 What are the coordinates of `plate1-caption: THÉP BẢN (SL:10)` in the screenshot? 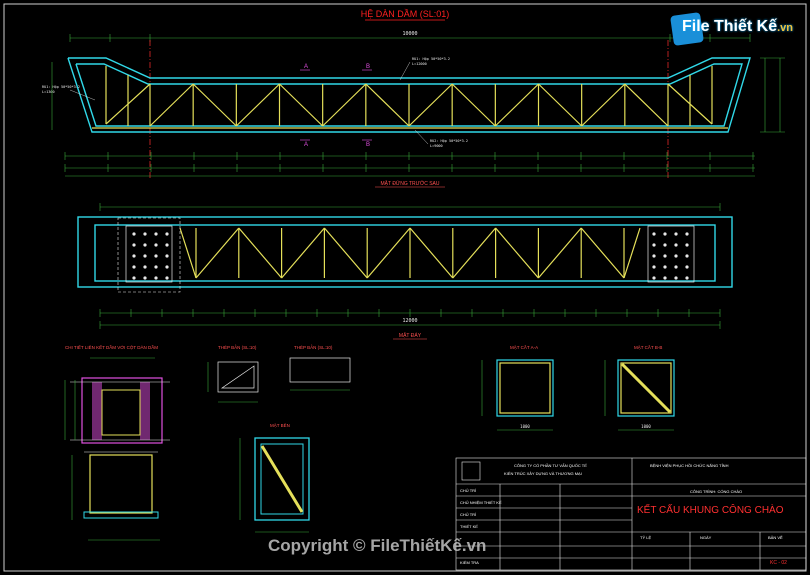 It's located at (237, 347).